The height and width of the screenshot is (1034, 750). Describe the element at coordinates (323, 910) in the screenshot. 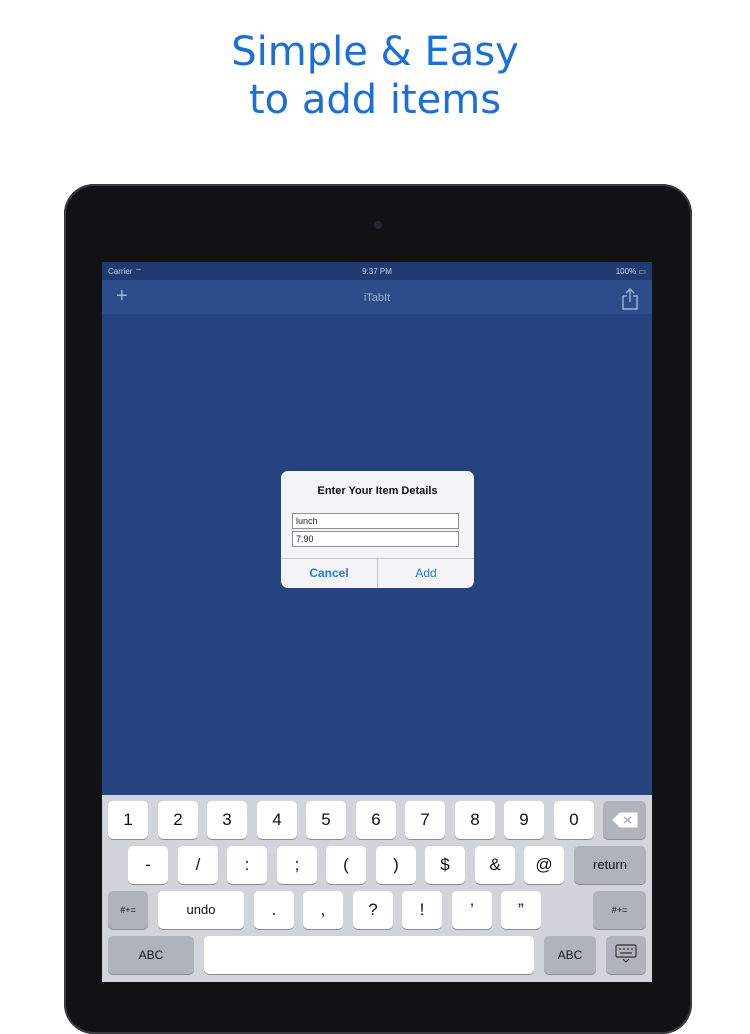

I see `key-comma: ,` at that location.